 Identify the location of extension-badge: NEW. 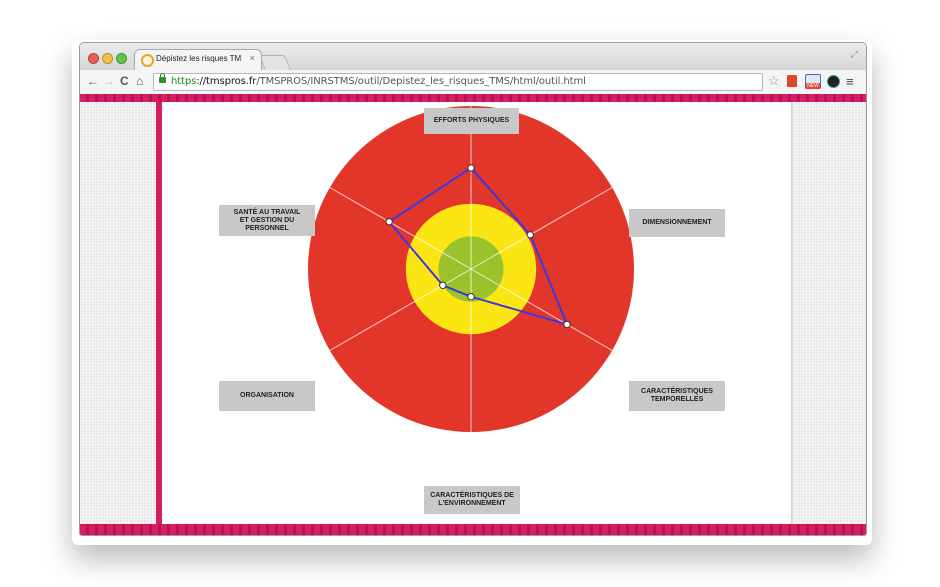
(813, 86).